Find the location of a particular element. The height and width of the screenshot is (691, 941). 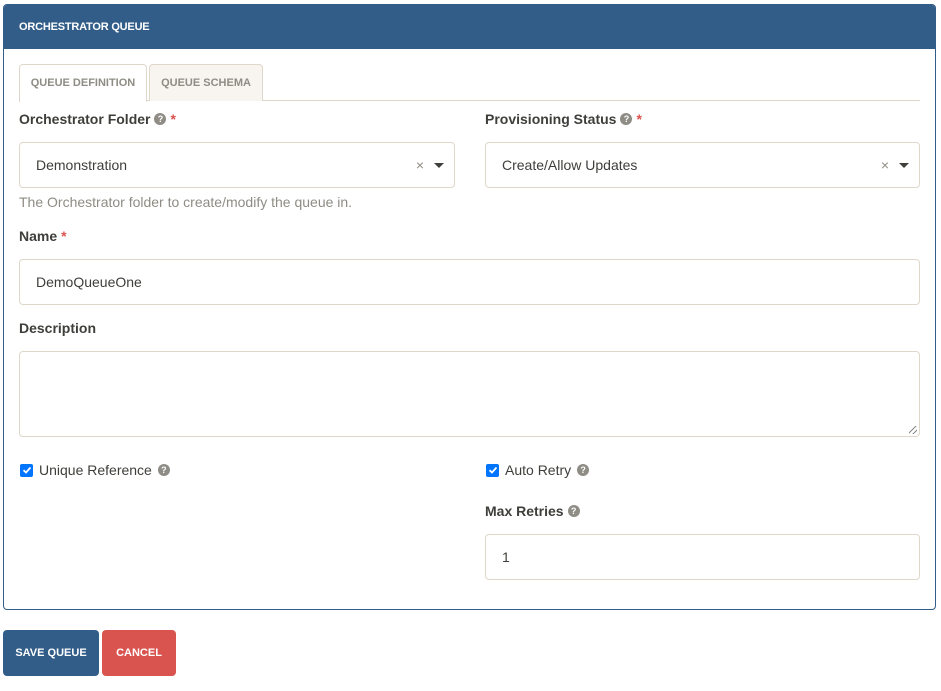

auto-retry-label: Auto Retry is located at coordinates (538, 470).